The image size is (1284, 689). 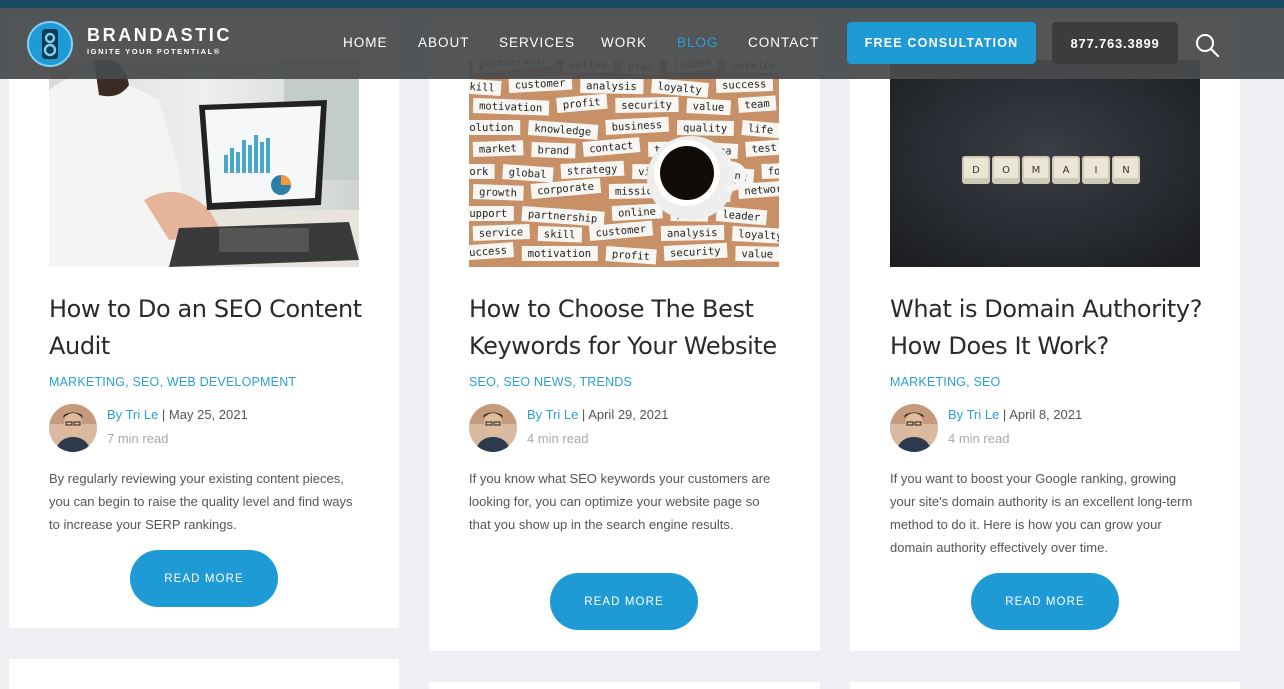 I want to click on keycap: D, so click(x=976, y=170).